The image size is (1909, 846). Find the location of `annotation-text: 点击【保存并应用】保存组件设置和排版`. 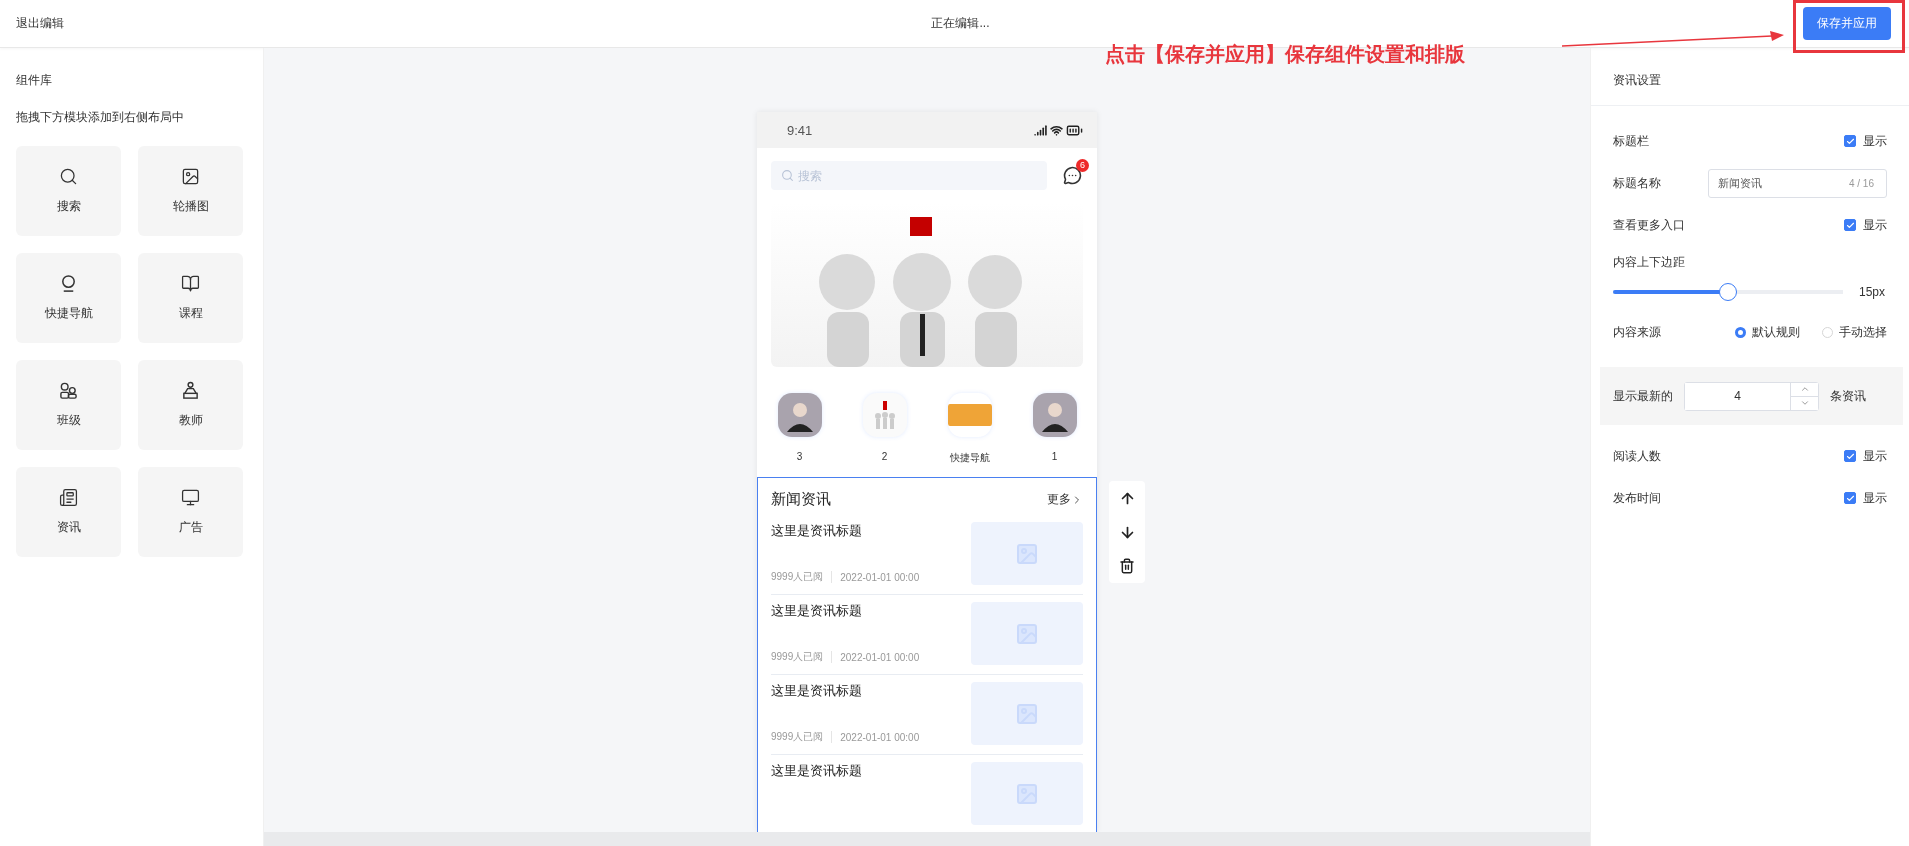

annotation-text: 点击【保存并应用】保存组件设置和排版 is located at coordinates (1285, 54).